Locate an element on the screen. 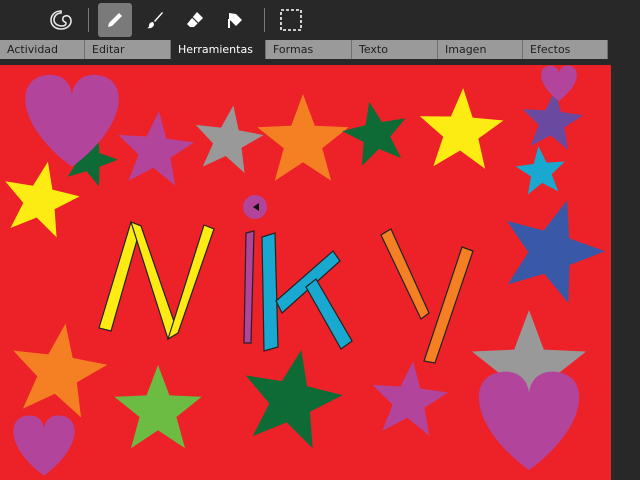  pencil-icon is located at coordinates (115, 20).